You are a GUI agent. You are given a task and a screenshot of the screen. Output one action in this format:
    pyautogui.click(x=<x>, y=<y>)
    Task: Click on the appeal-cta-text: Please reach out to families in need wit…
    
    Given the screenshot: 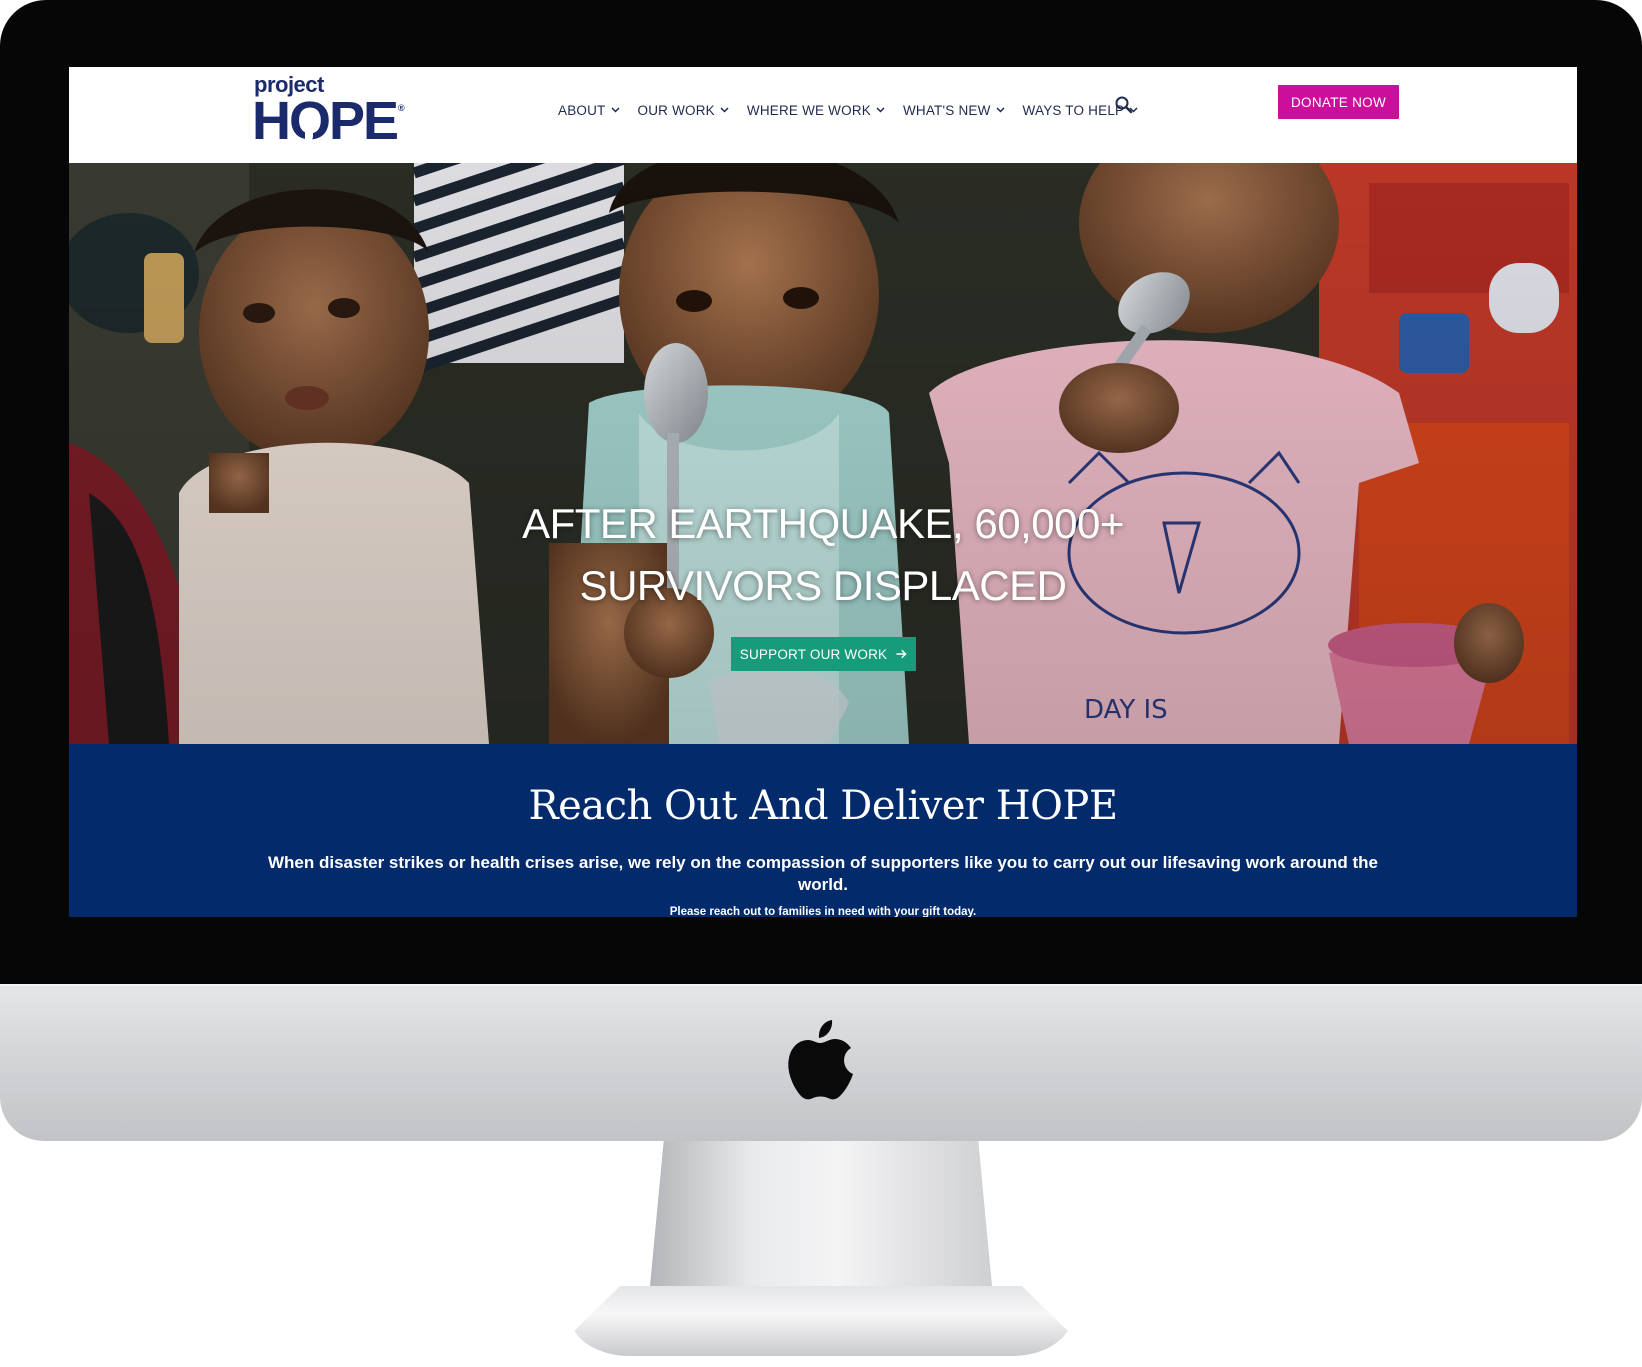 What is the action you would take?
    pyautogui.click(x=823, y=911)
    